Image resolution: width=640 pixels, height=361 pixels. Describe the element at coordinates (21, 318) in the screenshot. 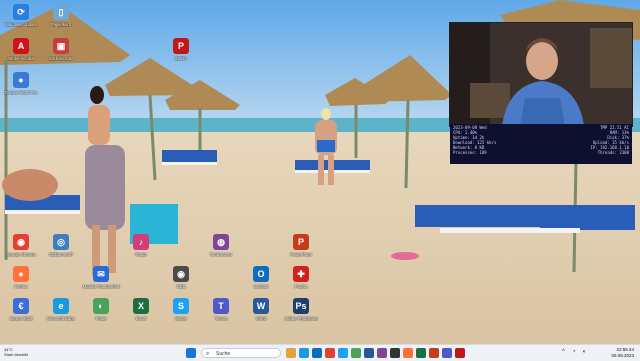

I see `desktop-icon-label: Steuer 2023` at that location.